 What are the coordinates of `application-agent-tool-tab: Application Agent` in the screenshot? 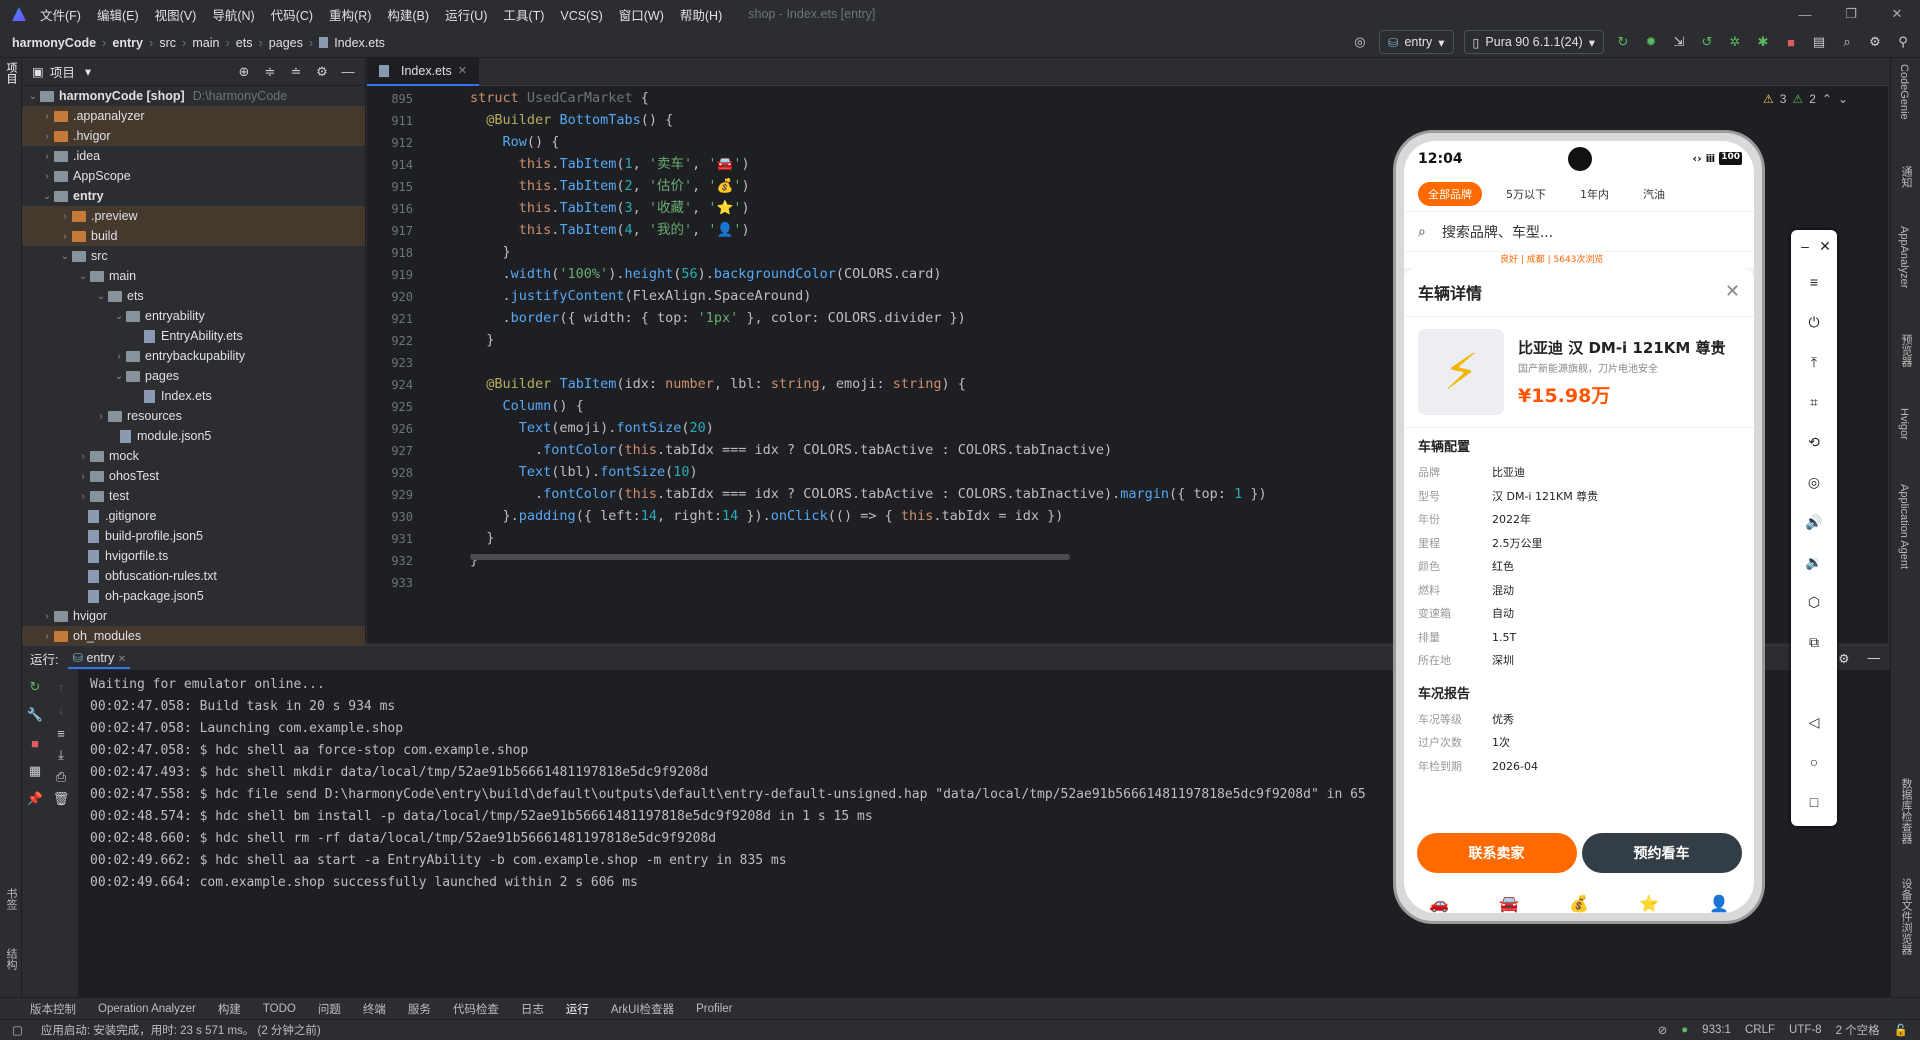 It's located at (1904, 526).